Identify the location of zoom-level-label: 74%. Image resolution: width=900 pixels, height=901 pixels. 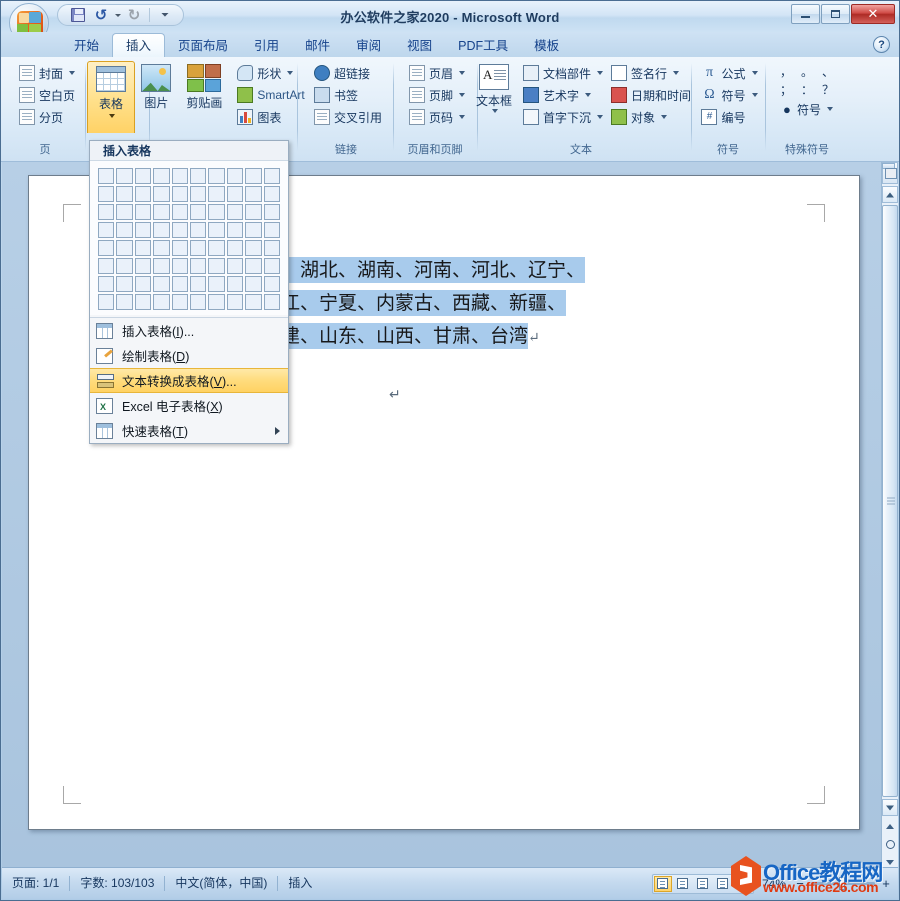
(774, 884).